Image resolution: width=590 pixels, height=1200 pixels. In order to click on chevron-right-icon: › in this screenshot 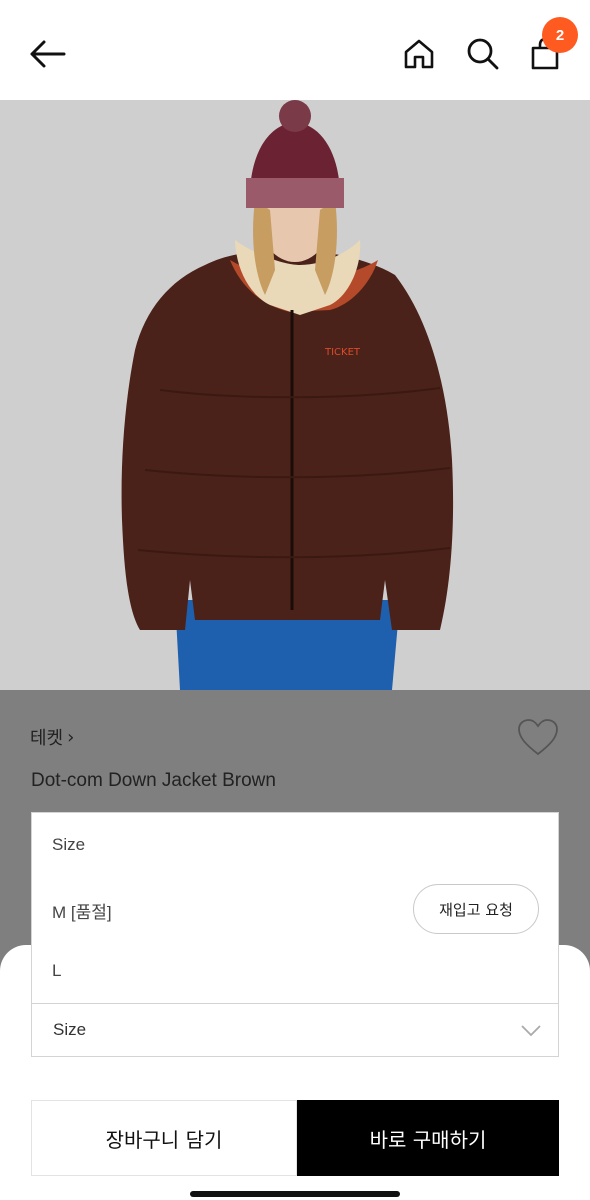, I will do `click(71, 737)`.